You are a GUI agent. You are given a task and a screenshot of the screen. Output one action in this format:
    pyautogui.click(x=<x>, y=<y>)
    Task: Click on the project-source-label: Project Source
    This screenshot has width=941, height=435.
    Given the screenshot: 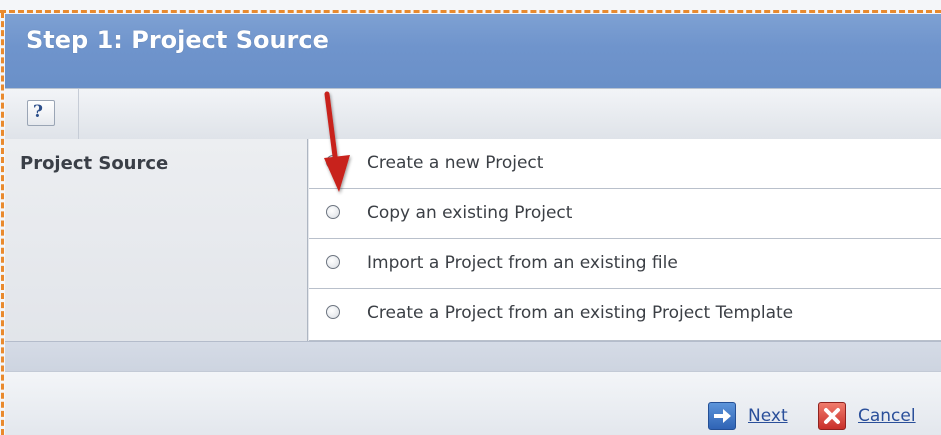 What is the action you would take?
    pyautogui.click(x=94, y=163)
    